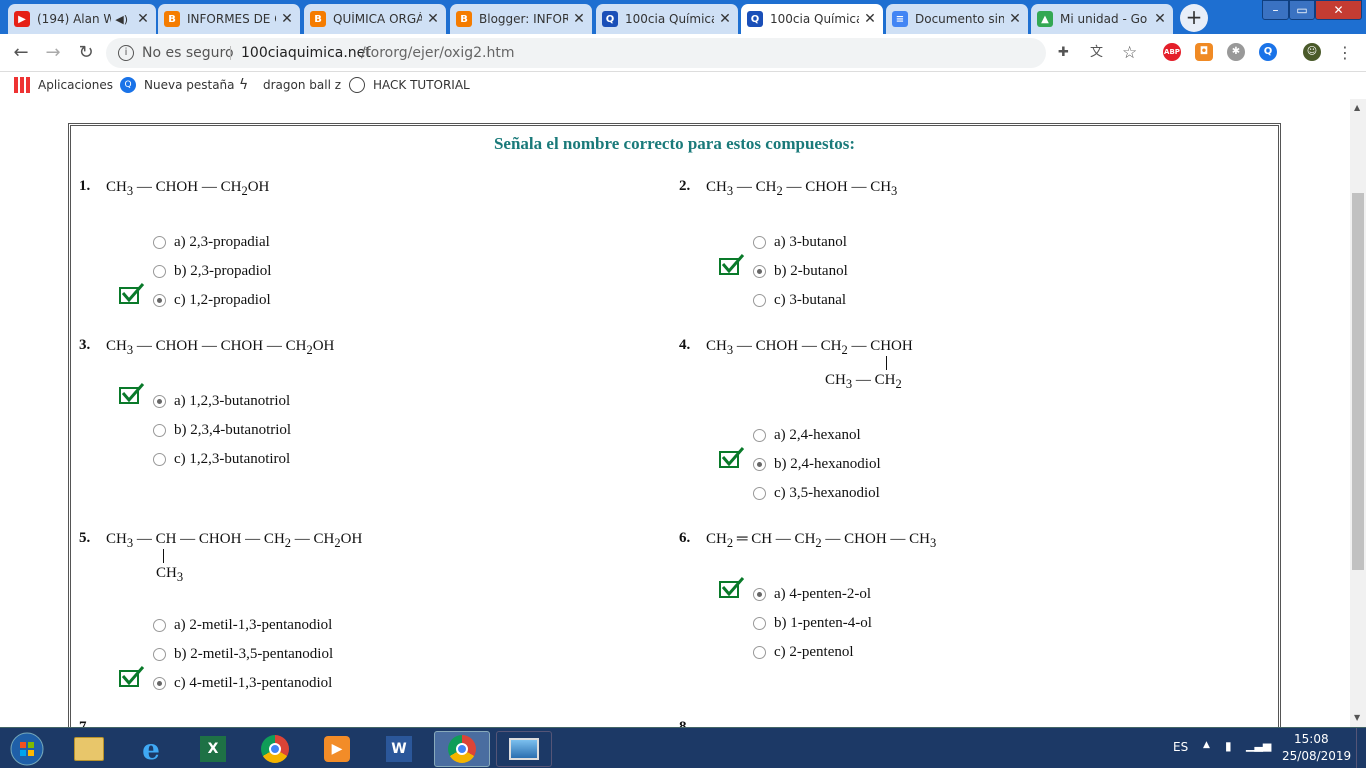 This screenshot has height=768, width=1366. I want to click on menu-dots-icon: ⋮, so click(1345, 53).